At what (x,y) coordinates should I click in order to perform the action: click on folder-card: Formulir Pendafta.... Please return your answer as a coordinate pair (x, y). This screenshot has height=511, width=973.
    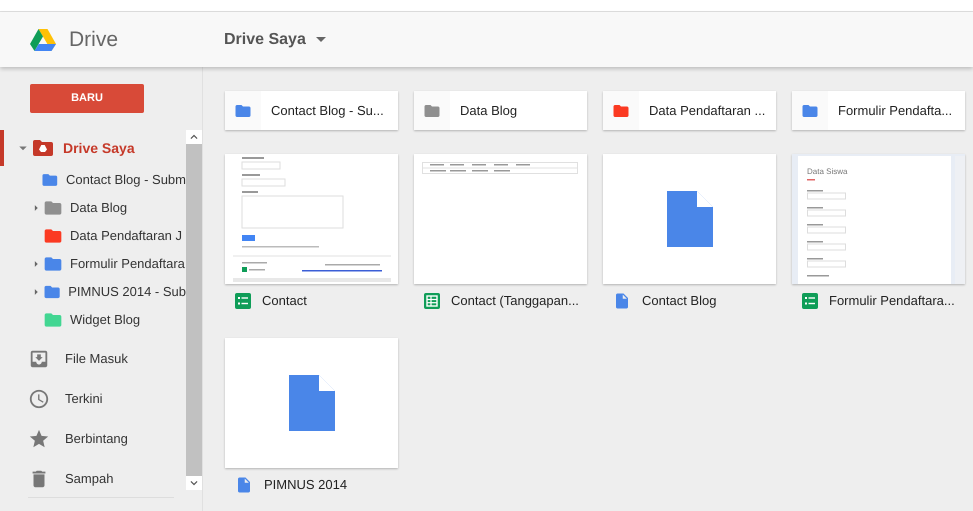
    Looking at the image, I should click on (878, 110).